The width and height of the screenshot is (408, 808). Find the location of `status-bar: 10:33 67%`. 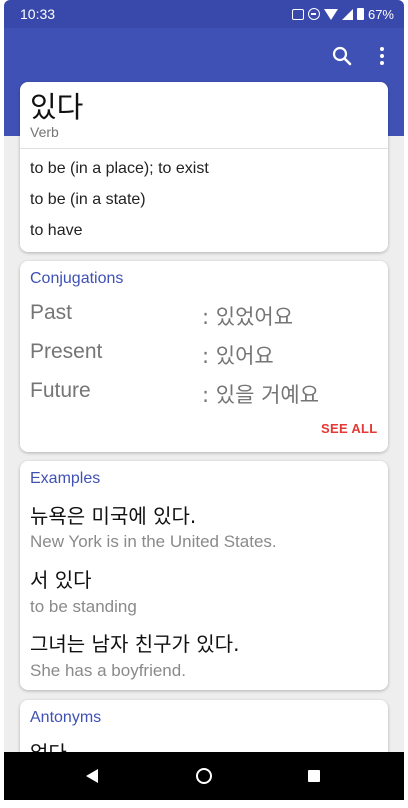

status-bar: 10:33 67% is located at coordinates (204, 14).